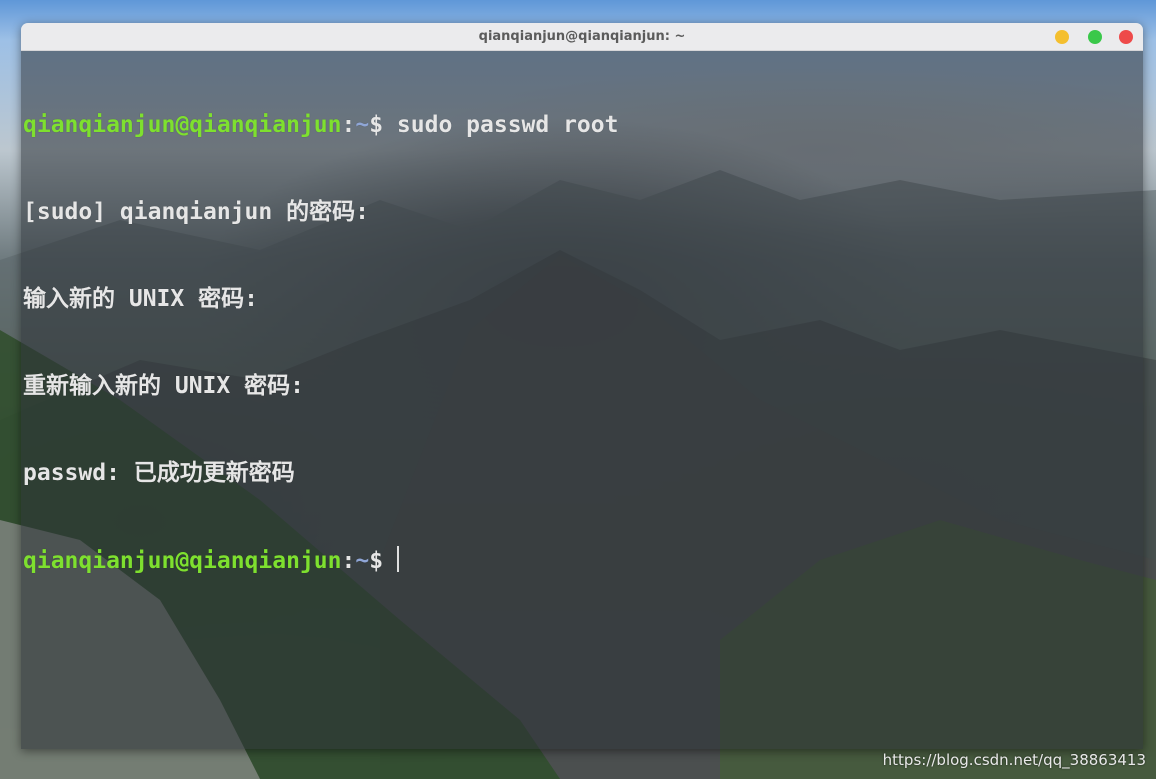 Image resolution: width=1156 pixels, height=779 pixels. What do you see at coordinates (163, 386) in the screenshot?
I see `terminal-line: 重新输入新的 UNIX 密码:` at bounding box center [163, 386].